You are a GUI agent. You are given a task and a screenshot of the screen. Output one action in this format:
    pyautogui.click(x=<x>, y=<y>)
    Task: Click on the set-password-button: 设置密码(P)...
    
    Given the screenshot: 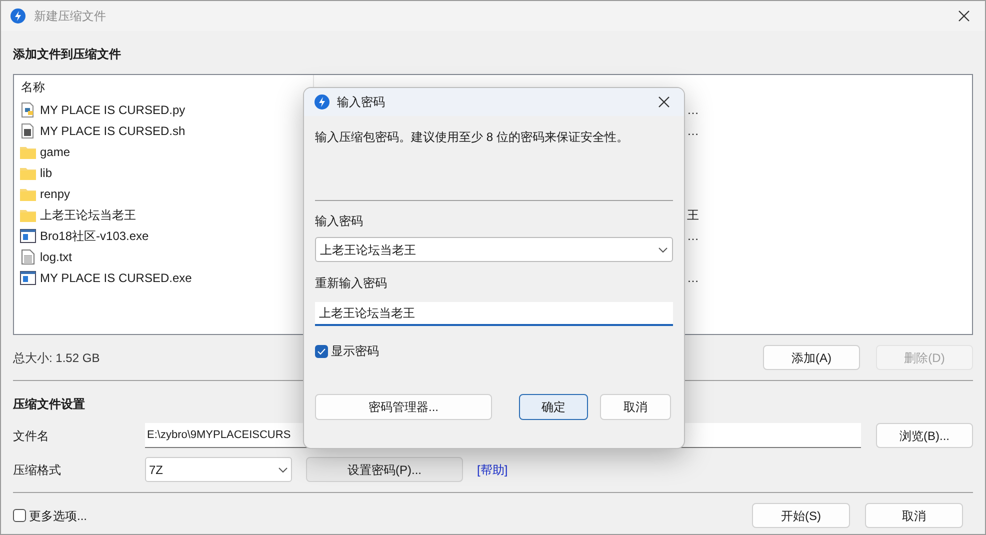 What is the action you would take?
    pyautogui.click(x=384, y=469)
    